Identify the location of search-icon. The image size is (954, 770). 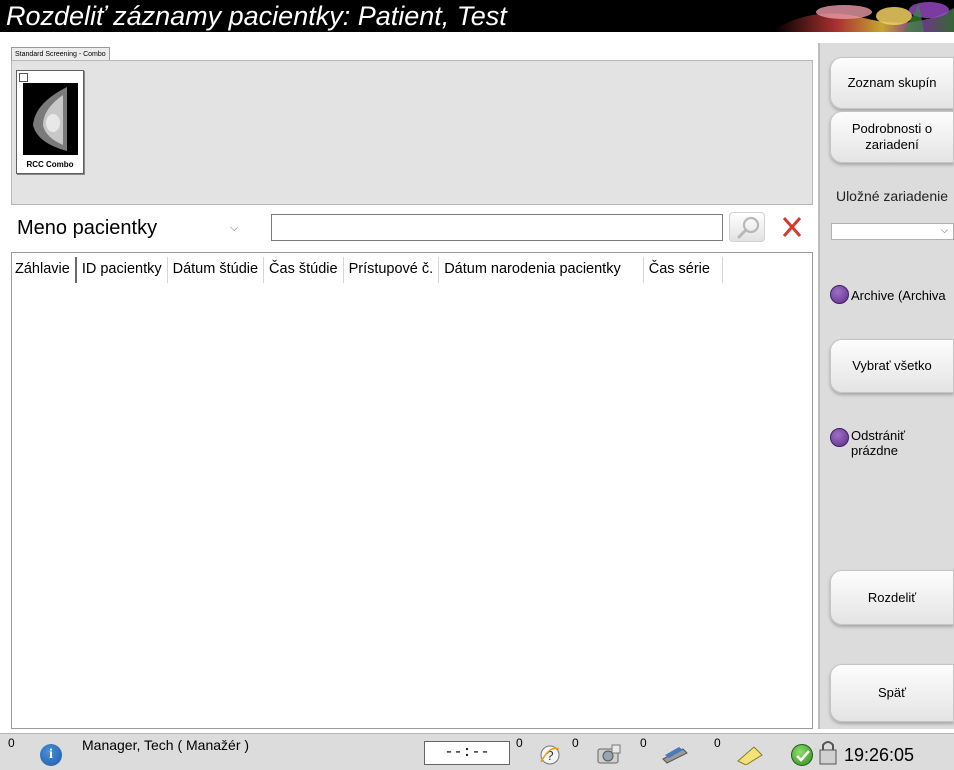
(748, 227).